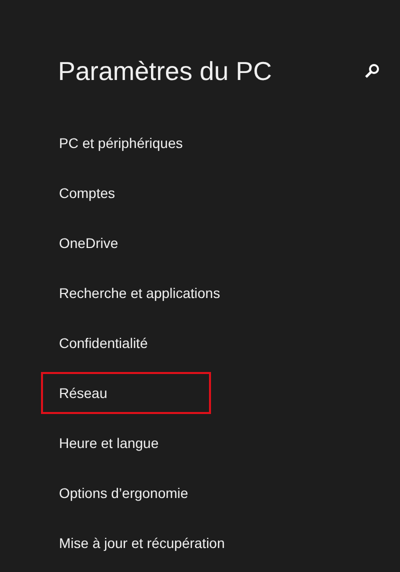  What do you see at coordinates (126, 243) in the screenshot?
I see `settings-item: OneDrive` at bounding box center [126, 243].